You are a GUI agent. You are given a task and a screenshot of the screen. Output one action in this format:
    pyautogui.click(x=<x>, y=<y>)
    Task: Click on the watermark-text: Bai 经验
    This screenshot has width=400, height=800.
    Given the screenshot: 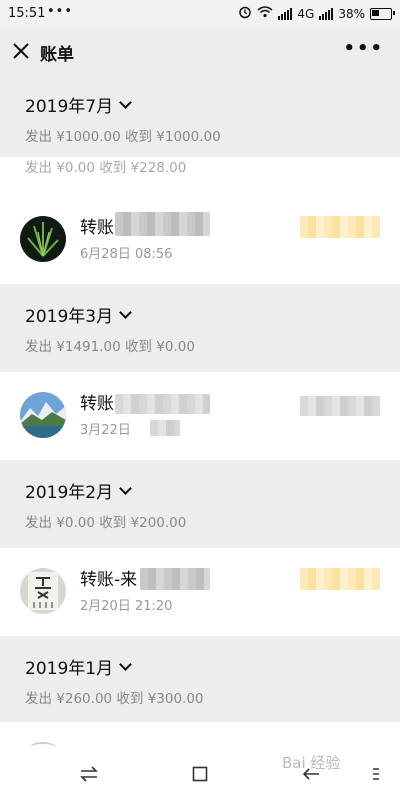 What is the action you would take?
    pyautogui.click(x=311, y=763)
    